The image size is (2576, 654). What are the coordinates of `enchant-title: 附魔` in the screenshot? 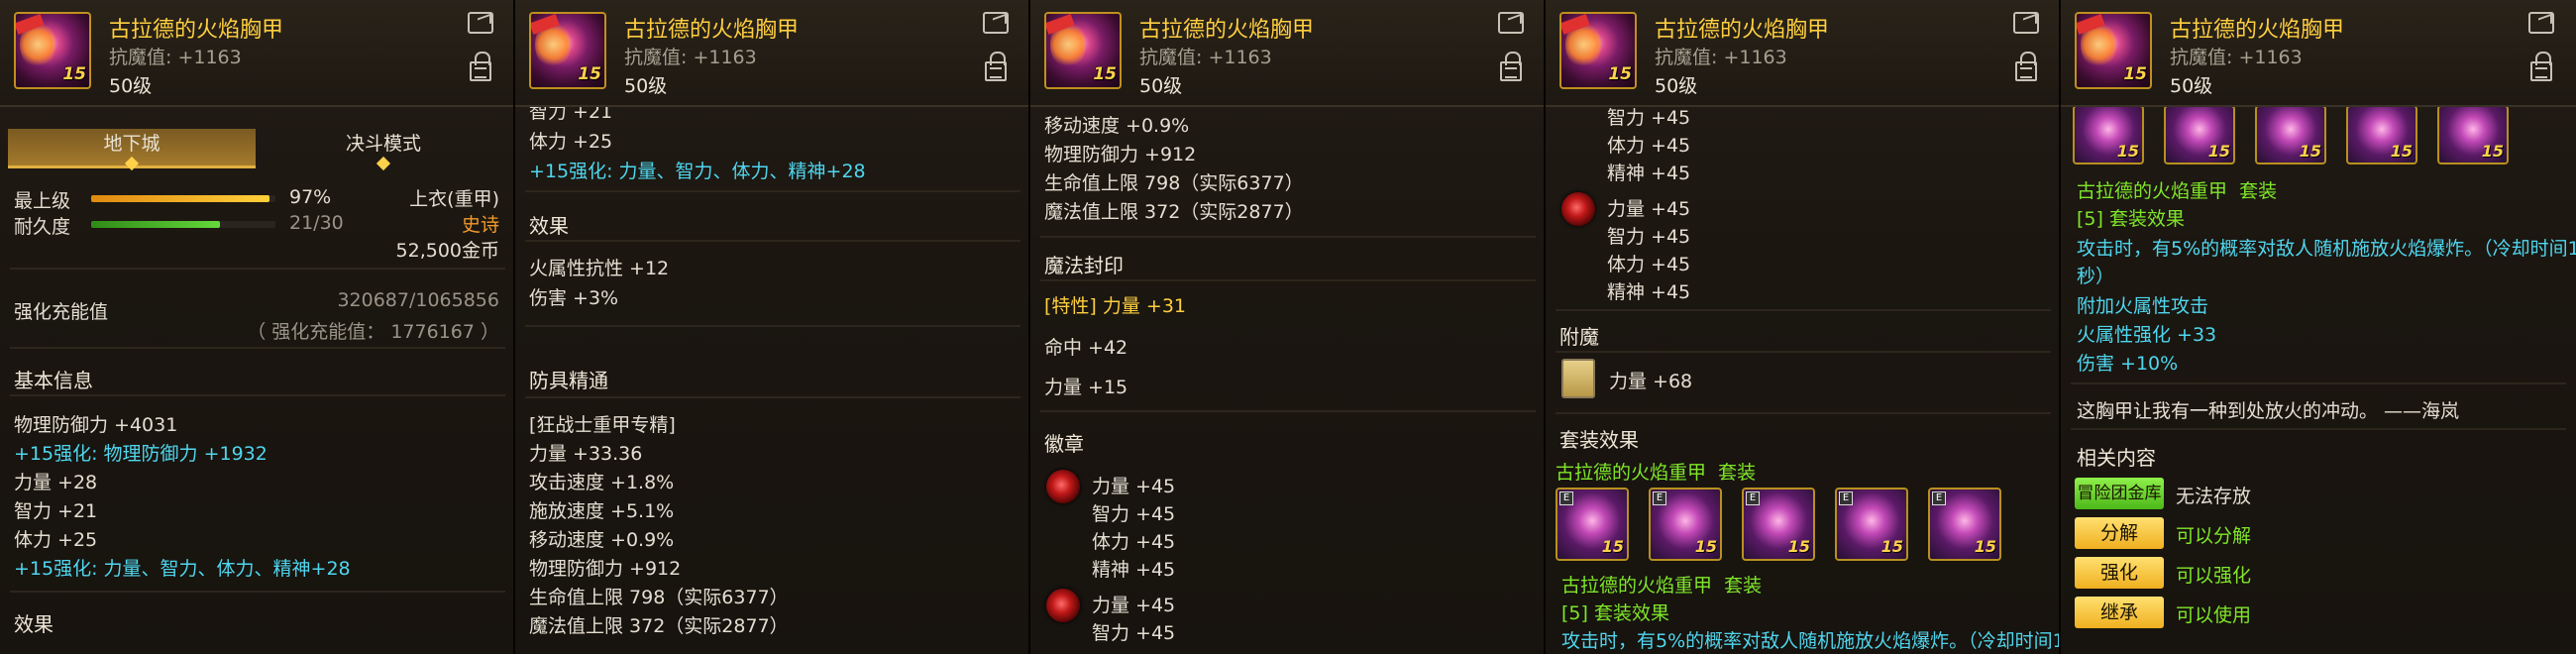 It's located at (1579, 337).